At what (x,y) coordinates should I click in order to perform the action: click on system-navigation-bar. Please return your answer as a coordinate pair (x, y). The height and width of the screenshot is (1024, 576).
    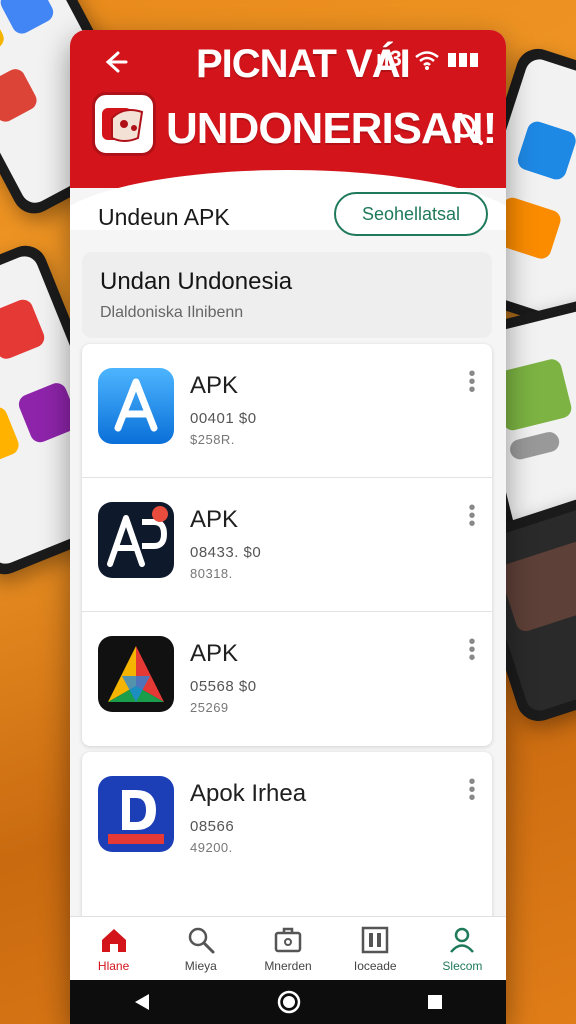
    Looking at the image, I should click on (288, 1002).